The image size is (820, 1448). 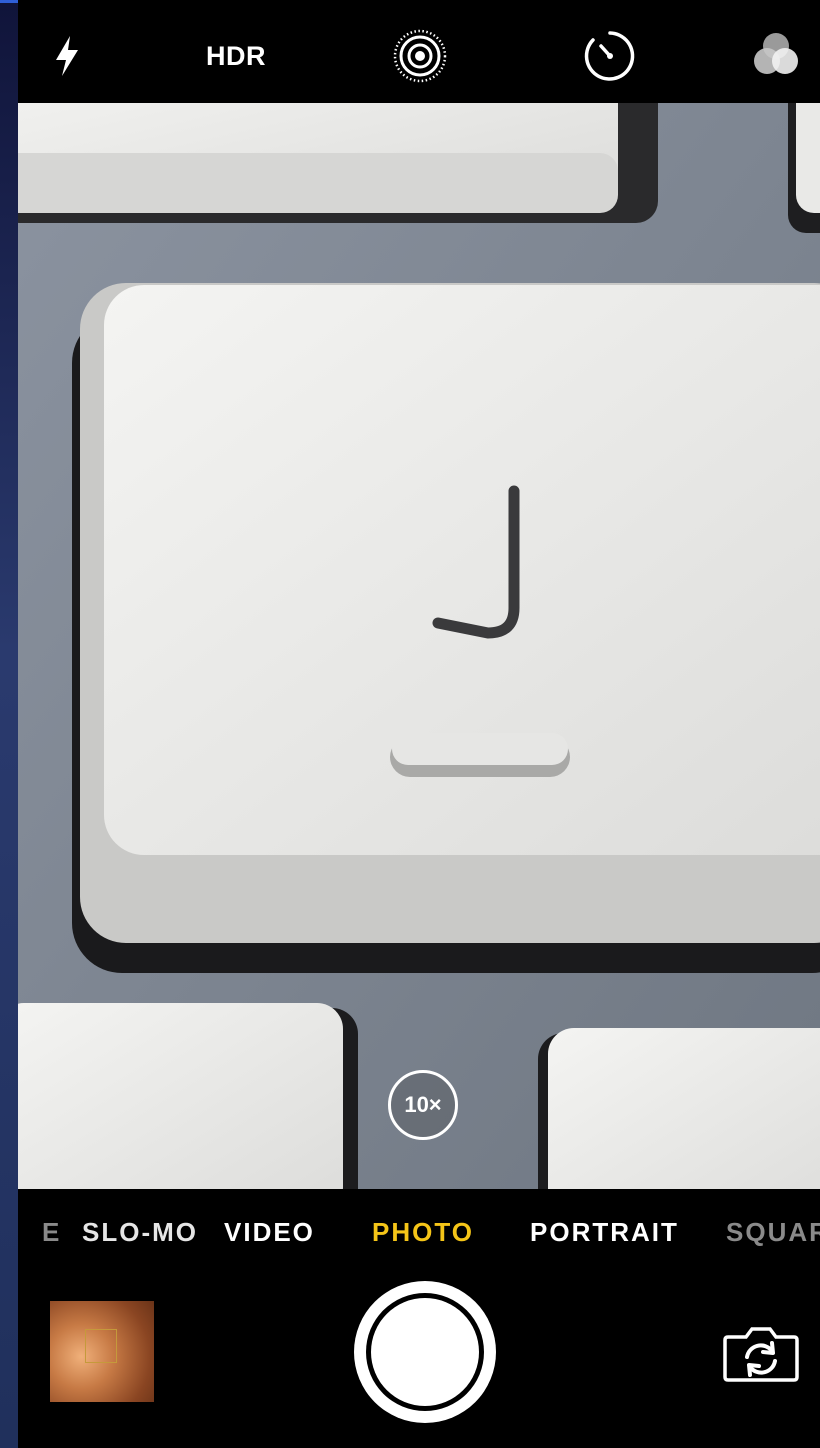 I want to click on last-photo-thumbnail, so click(x=102, y=1351).